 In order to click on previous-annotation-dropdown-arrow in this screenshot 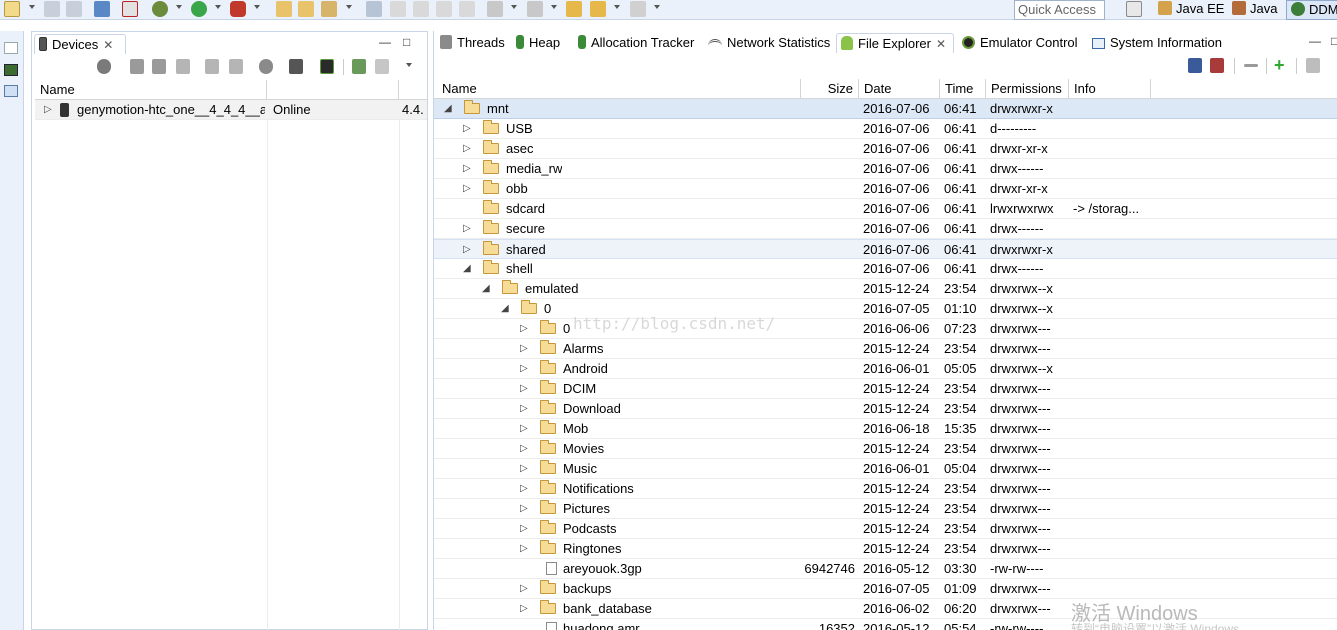, I will do `click(554, 7)`.